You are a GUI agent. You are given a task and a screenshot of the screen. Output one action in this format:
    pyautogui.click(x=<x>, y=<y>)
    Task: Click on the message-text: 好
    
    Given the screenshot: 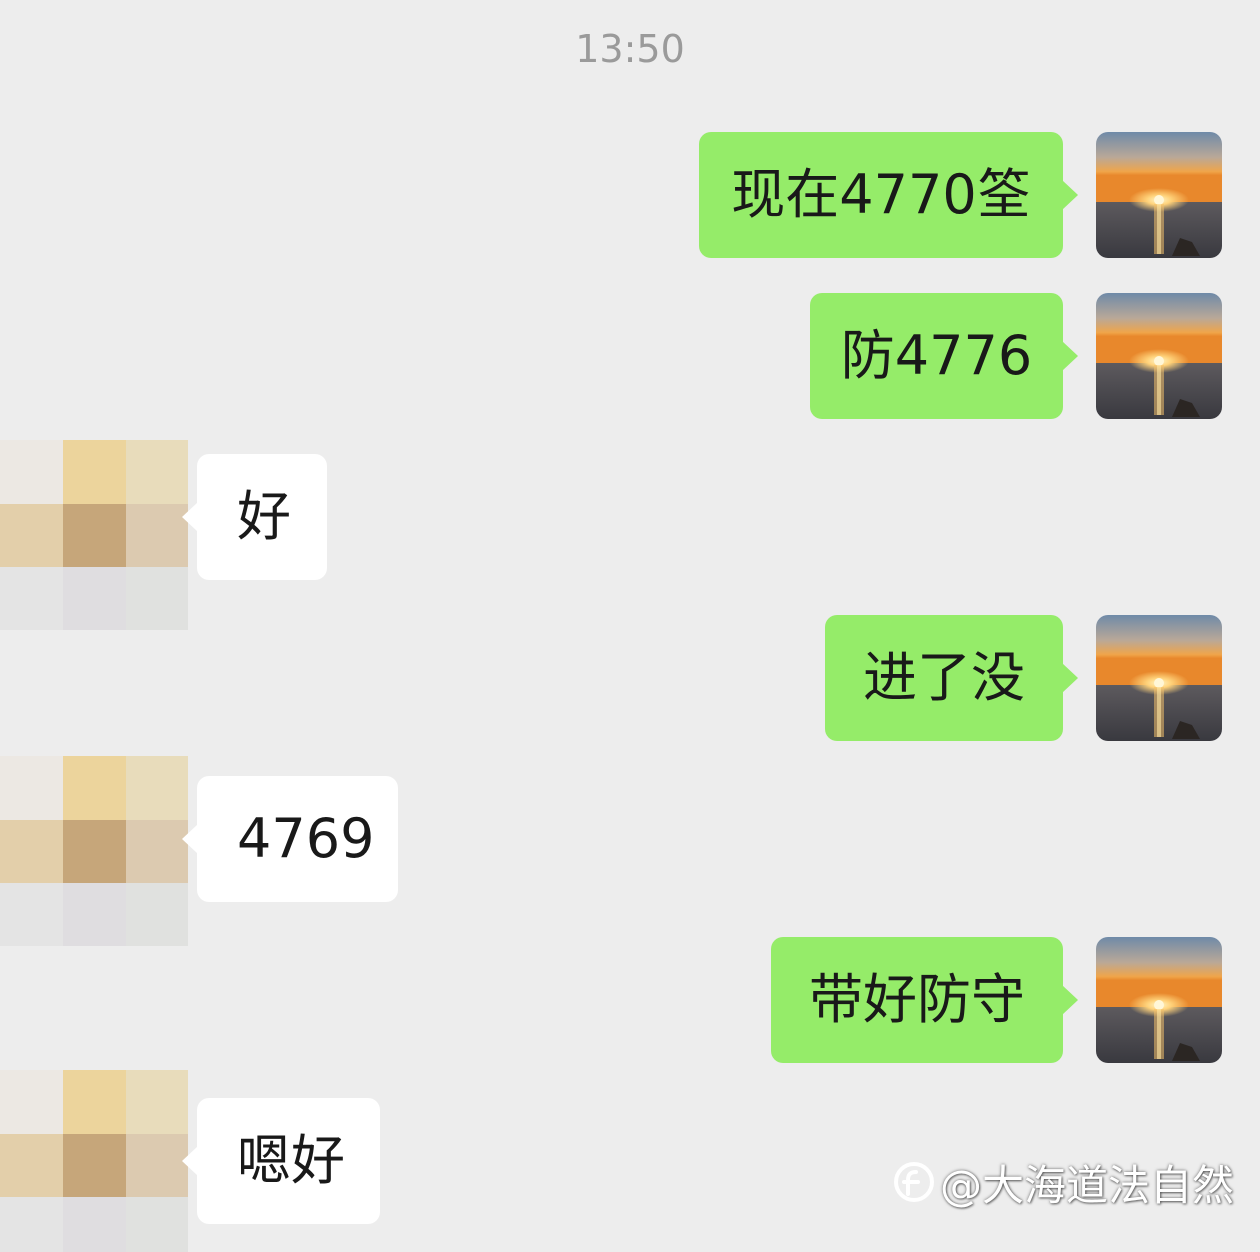 What is the action you would take?
    pyautogui.click(x=264, y=516)
    